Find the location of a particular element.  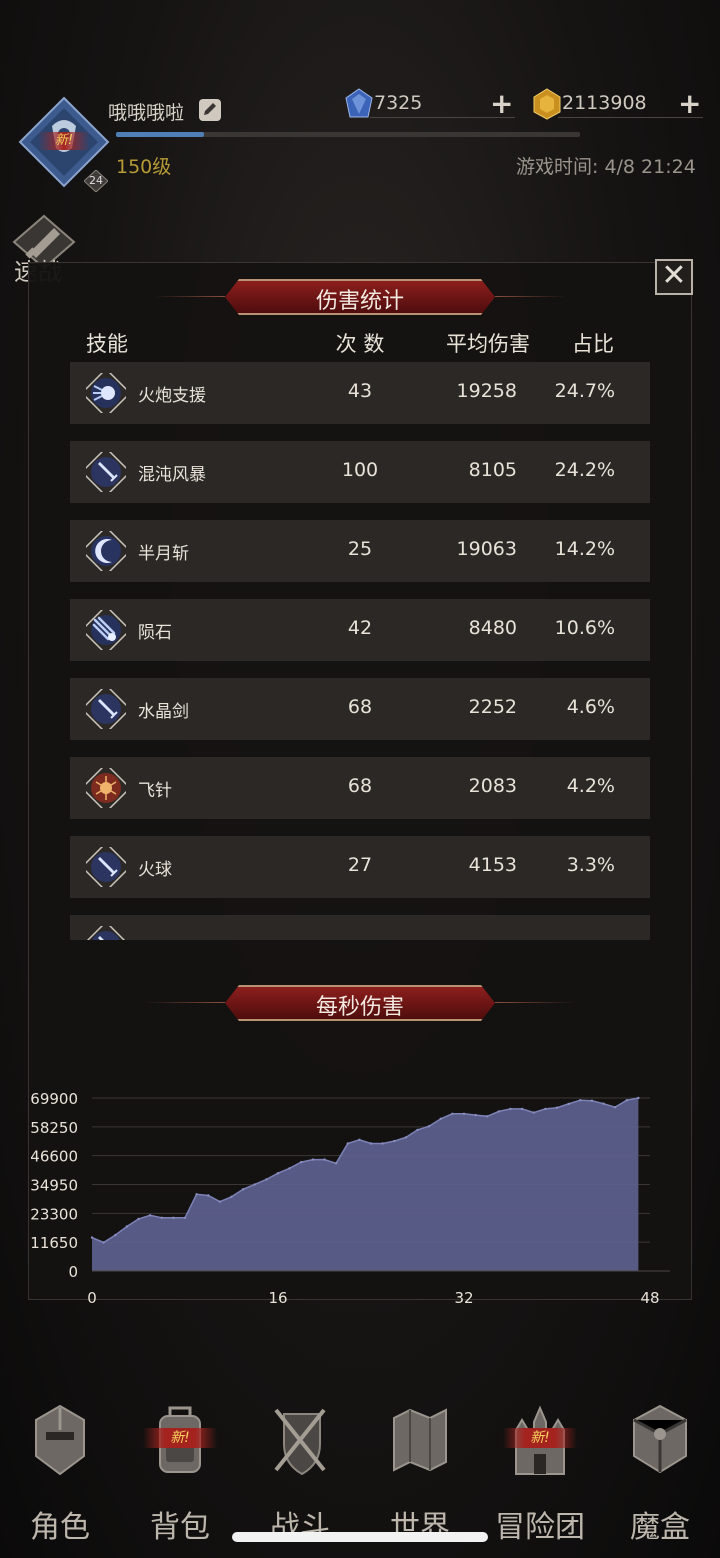

magic-box-icon is located at coordinates (660, 1439).